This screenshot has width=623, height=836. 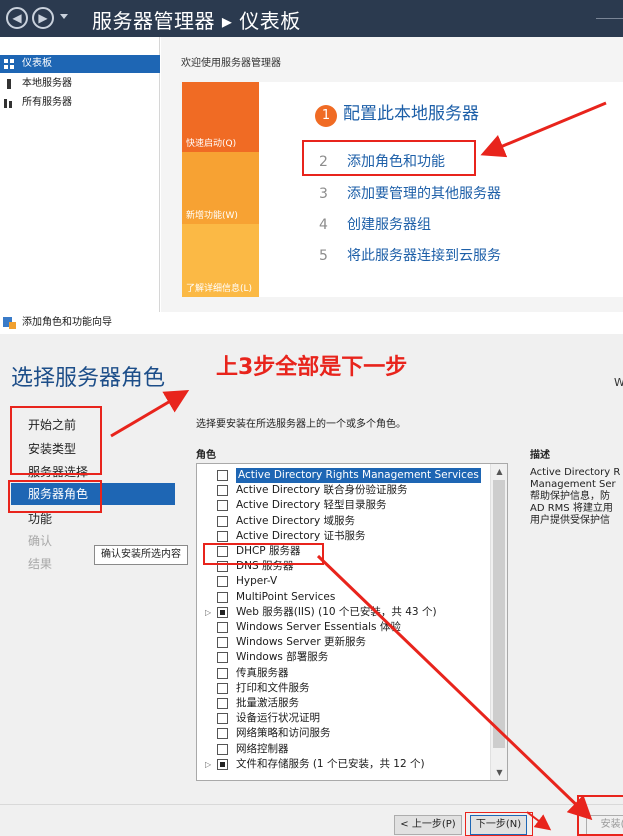 I want to click on step-label: 创建服务器组, so click(x=389, y=225).